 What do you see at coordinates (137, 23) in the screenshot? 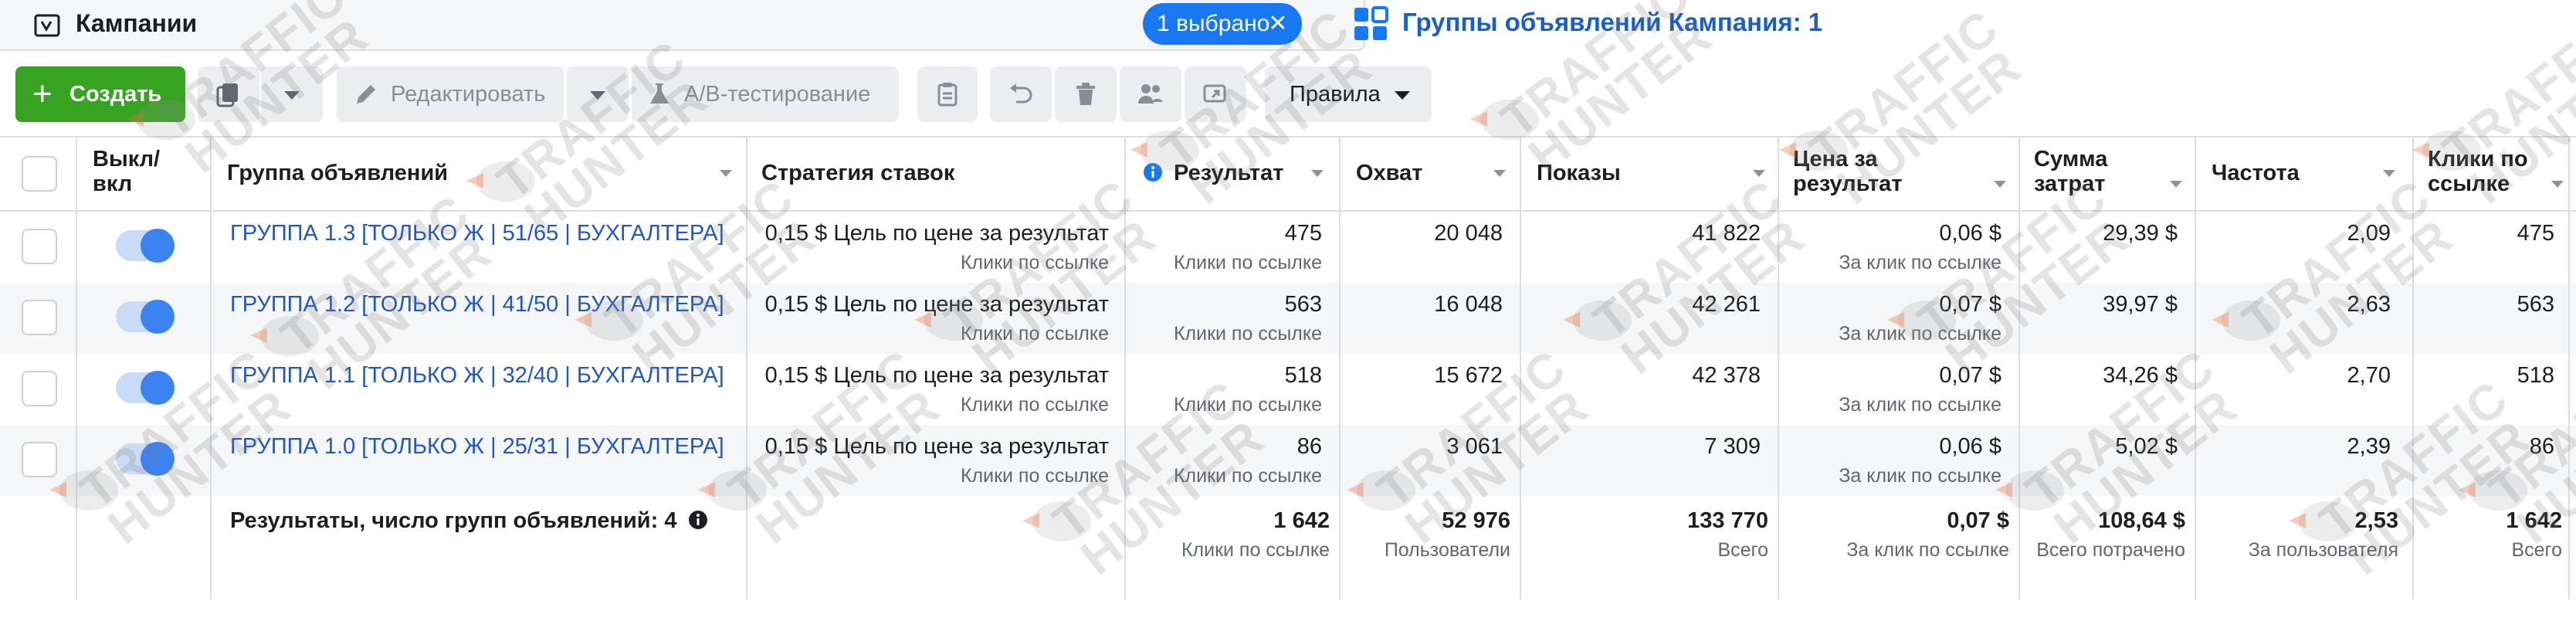
I see `campaigns-title: Кампании` at bounding box center [137, 23].